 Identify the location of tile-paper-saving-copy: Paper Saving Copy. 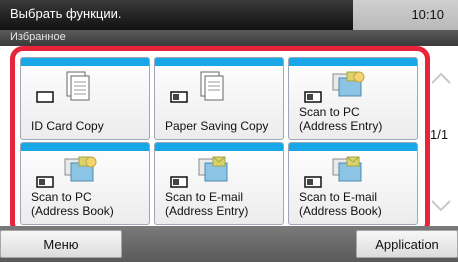
(219, 98).